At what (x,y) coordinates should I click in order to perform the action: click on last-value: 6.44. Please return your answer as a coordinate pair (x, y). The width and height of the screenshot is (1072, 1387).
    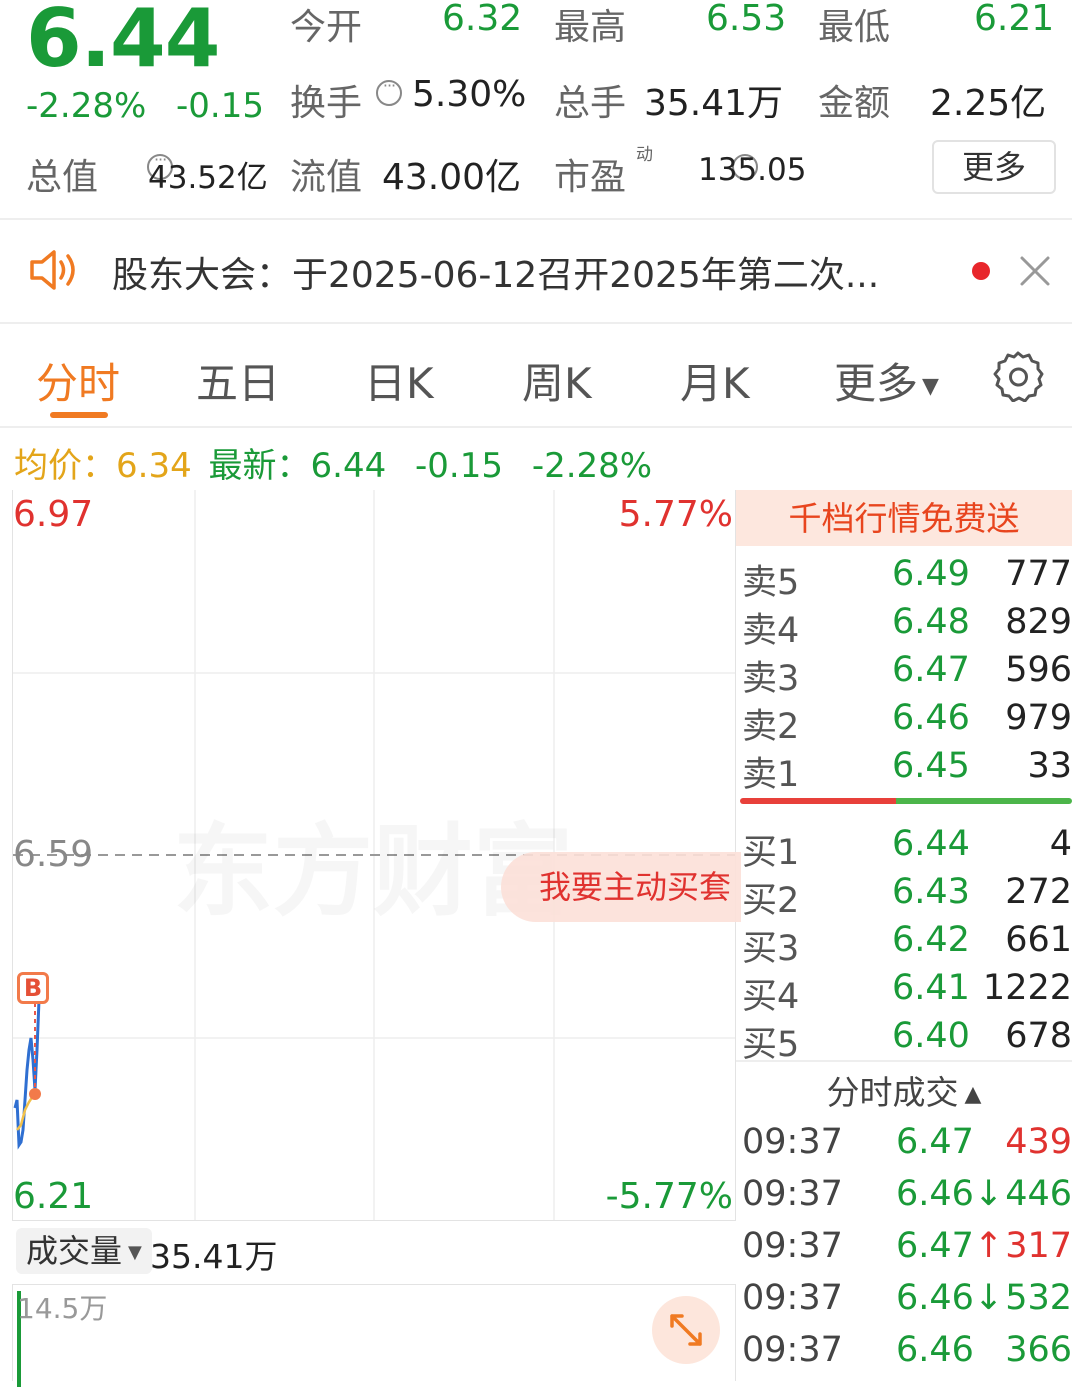
    Looking at the image, I should click on (348, 466).